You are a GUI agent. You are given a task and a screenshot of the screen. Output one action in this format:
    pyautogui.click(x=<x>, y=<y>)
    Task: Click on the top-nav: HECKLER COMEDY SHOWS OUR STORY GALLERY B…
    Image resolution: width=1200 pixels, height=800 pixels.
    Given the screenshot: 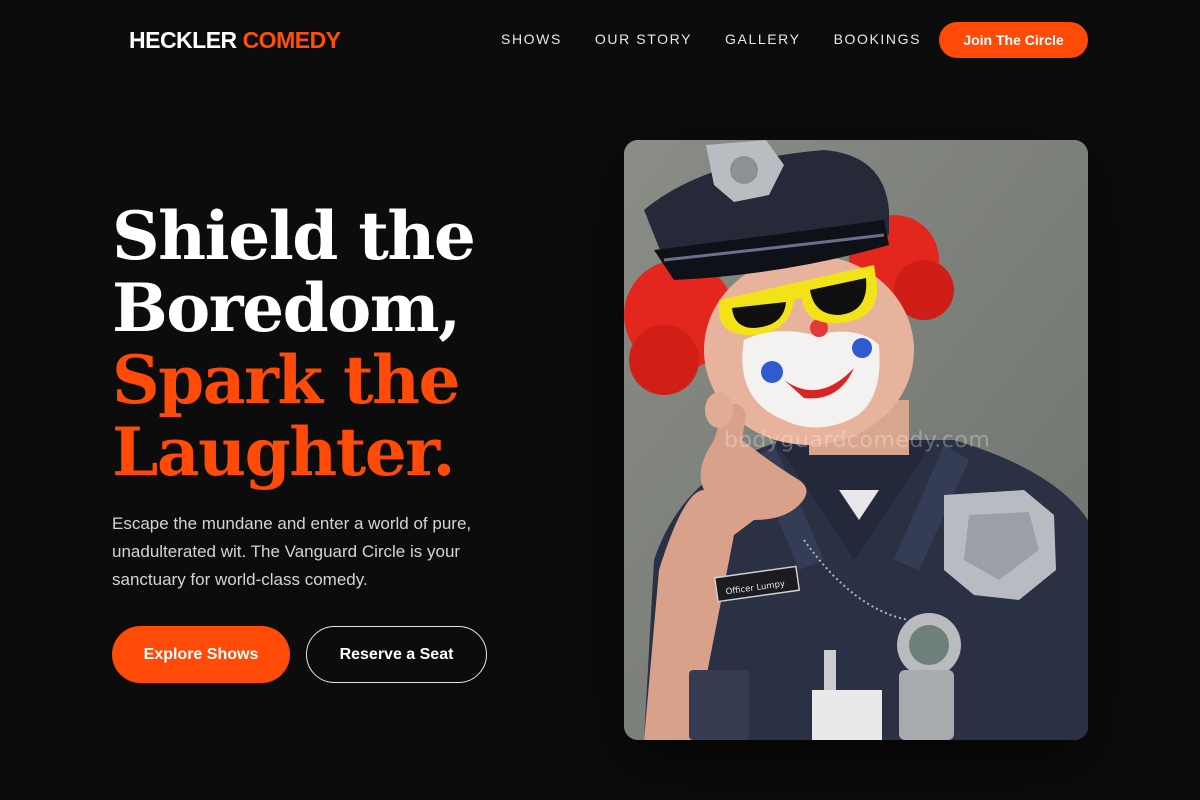 What is the action you would take?
    pyautogui.click(x=600, y=40)
    